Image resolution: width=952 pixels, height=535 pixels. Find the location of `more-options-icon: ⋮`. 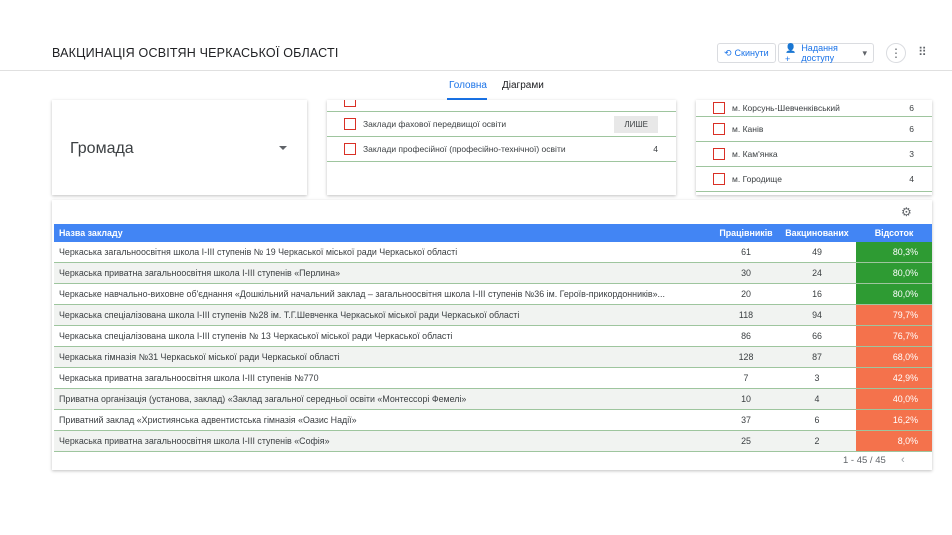

more-options-icon: ⋮ is located at coordinates (896, 53).